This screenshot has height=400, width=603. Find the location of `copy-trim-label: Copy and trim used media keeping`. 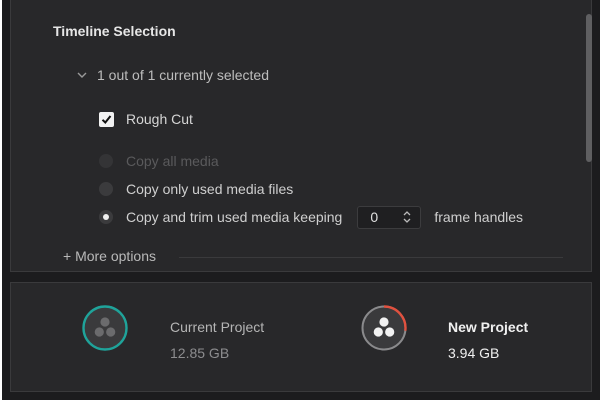

copy-trim-label: Copy and trim used media keeping is located at coordinates (234, 217).